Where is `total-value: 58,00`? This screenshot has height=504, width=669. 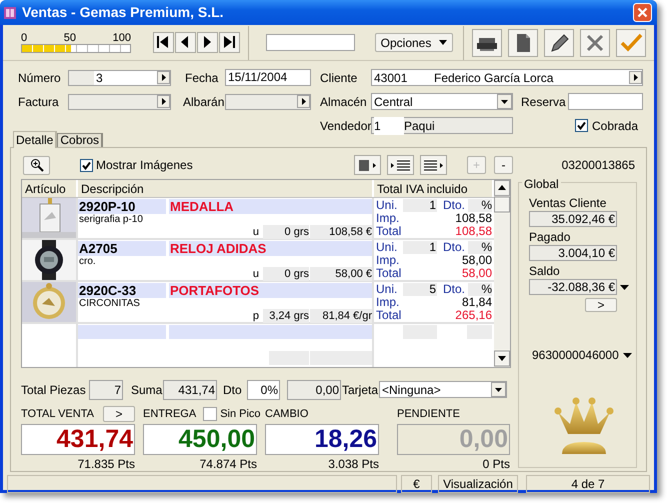
total-value: 58,00 is located at coordinates (477, 273).